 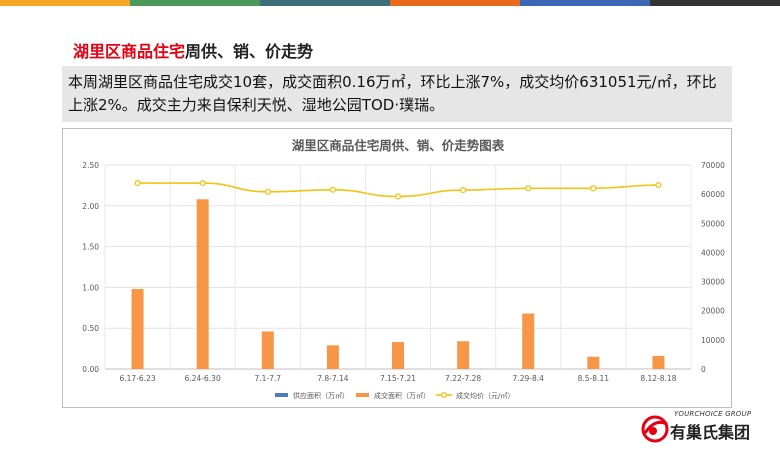 What do you see at coordinates (713, 252) in the screenshot?
I see `y-right-tick-label: 40000` at bounding box center [713, 252].